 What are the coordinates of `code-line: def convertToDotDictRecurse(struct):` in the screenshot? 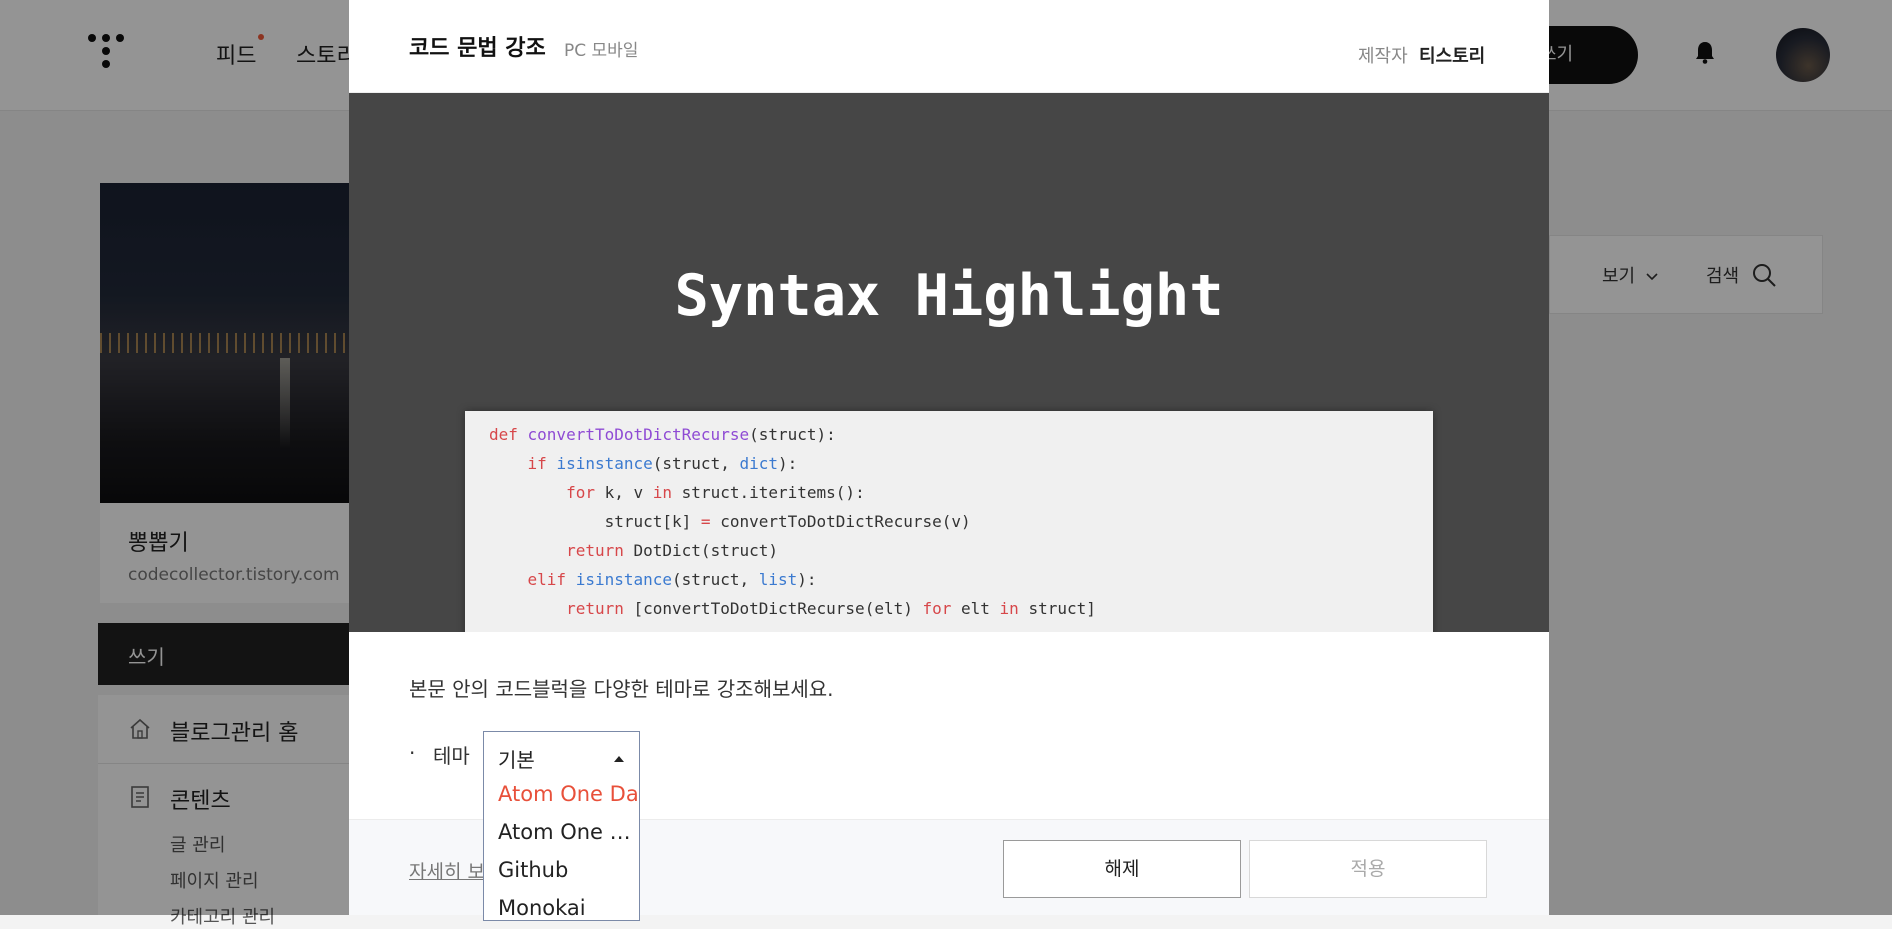 It's located at (662, 434).